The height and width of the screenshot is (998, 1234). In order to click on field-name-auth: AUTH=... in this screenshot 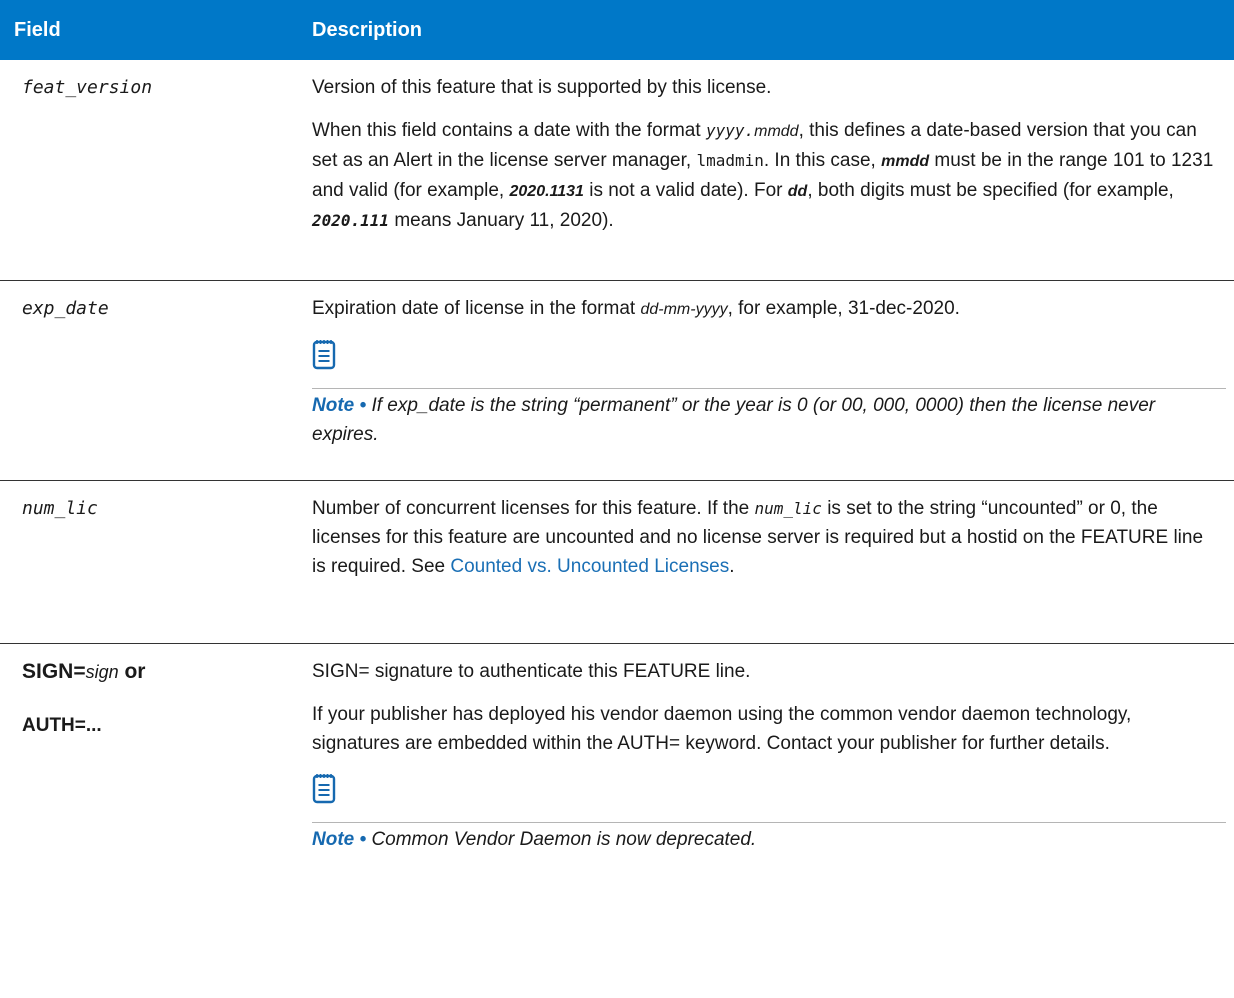, I will do `click(62, 725)`.